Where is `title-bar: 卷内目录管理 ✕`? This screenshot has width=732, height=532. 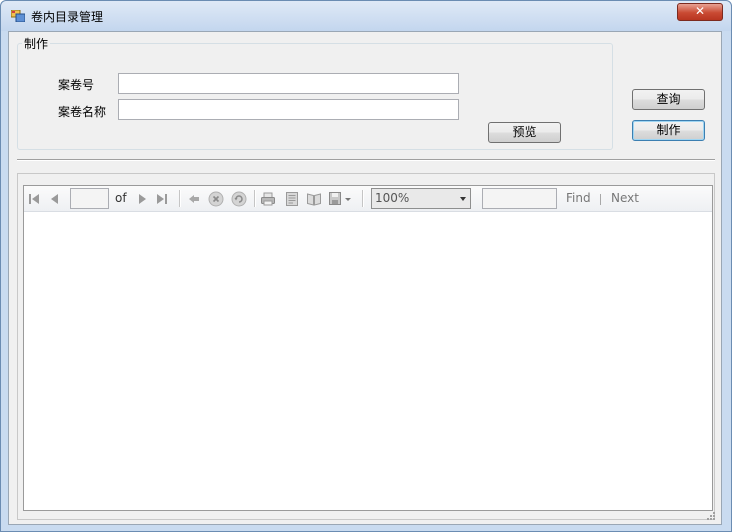
title-bar: 卷内目录管理 ✕ is located at coordinates (366, 16).